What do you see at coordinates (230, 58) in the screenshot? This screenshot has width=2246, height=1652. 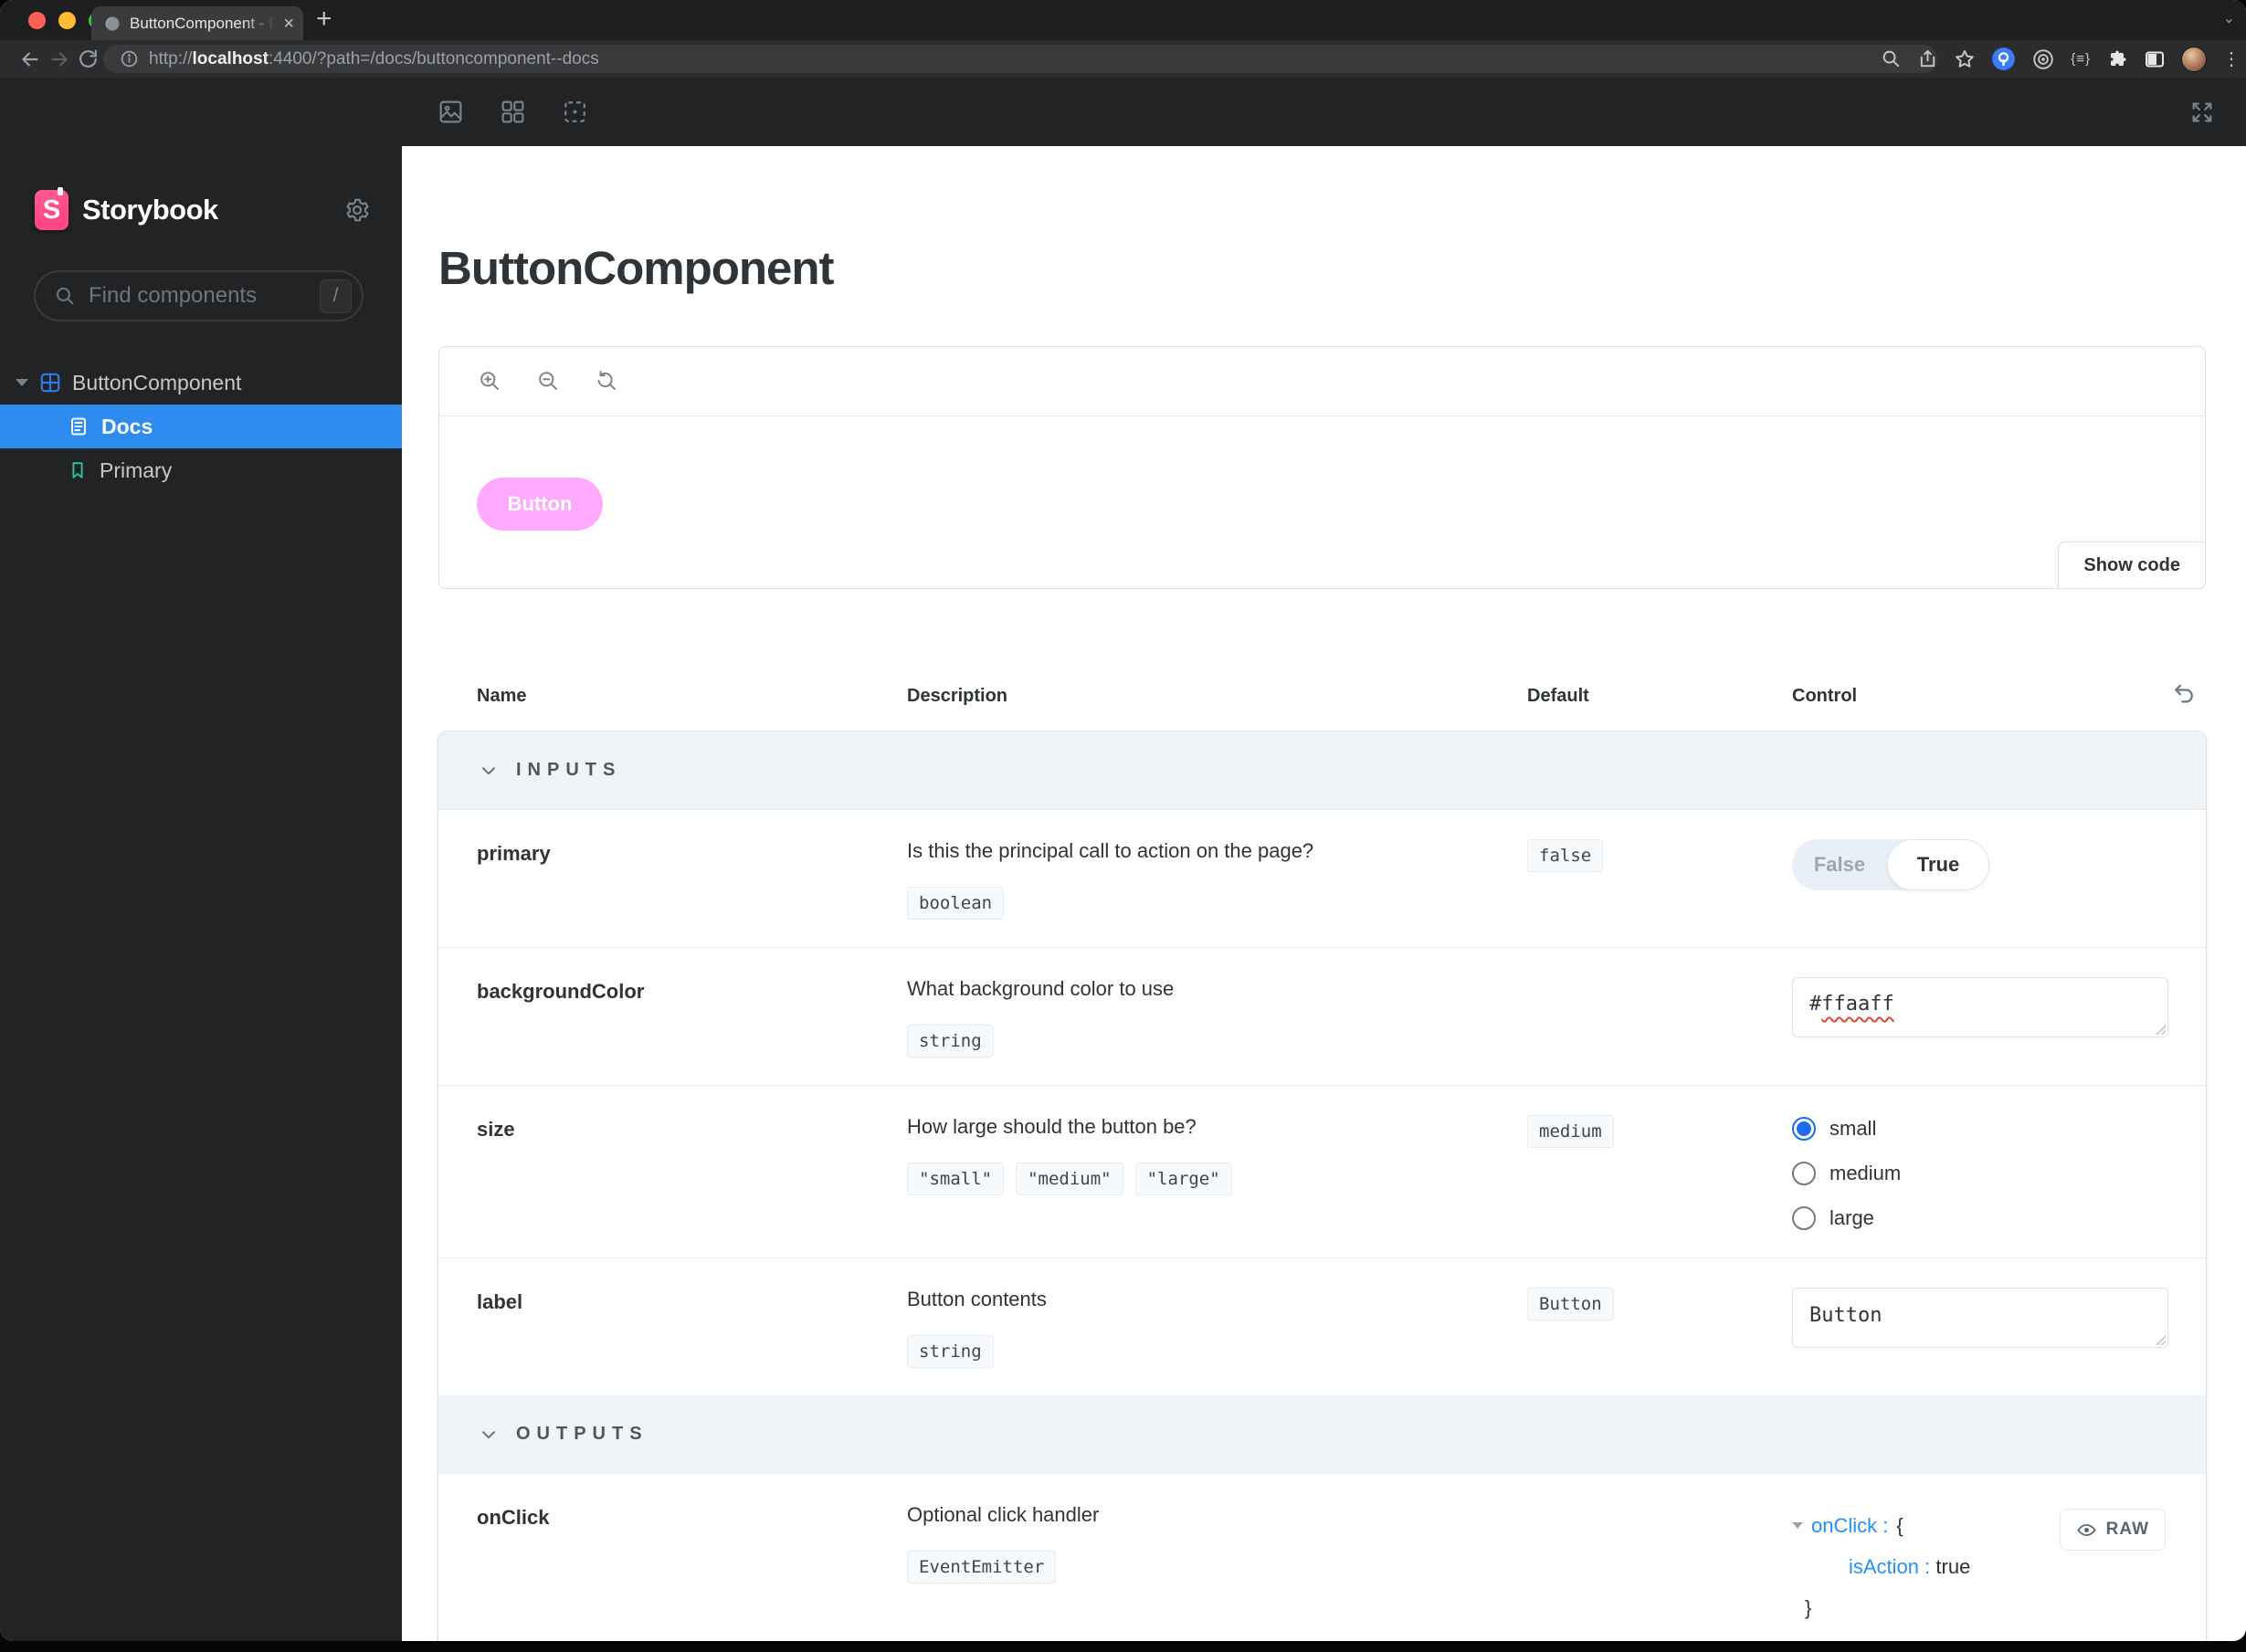 I see `url-host: localhost` at bounding box center [230, 58].